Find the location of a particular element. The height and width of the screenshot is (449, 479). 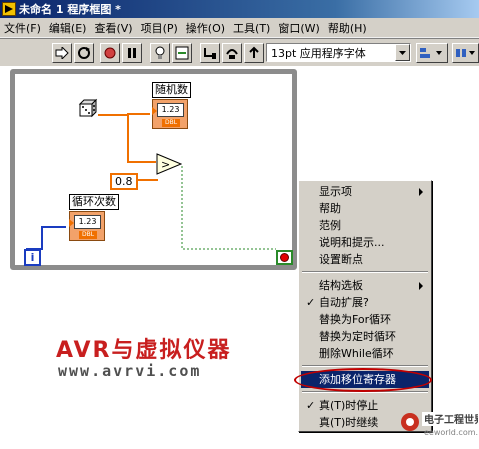

run-arrow-icon is located at coordinates (62, 53).